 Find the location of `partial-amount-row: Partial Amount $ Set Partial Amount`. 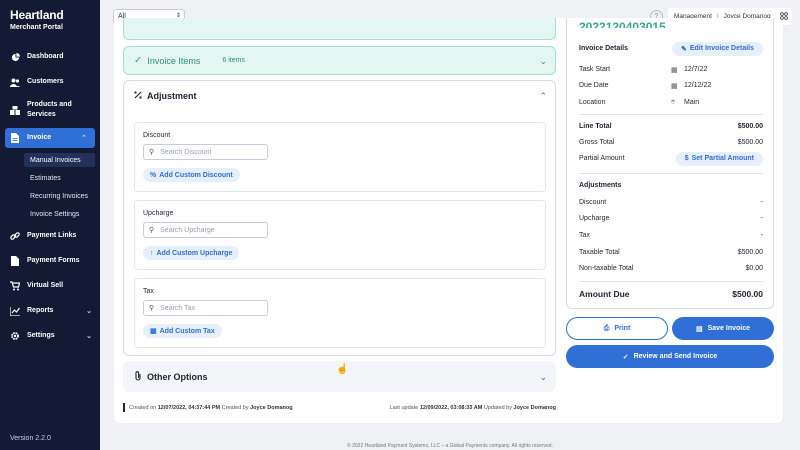

partial-amount-row: Partial Amount $ Set Partial Amount is located at coordinates (671, 158).